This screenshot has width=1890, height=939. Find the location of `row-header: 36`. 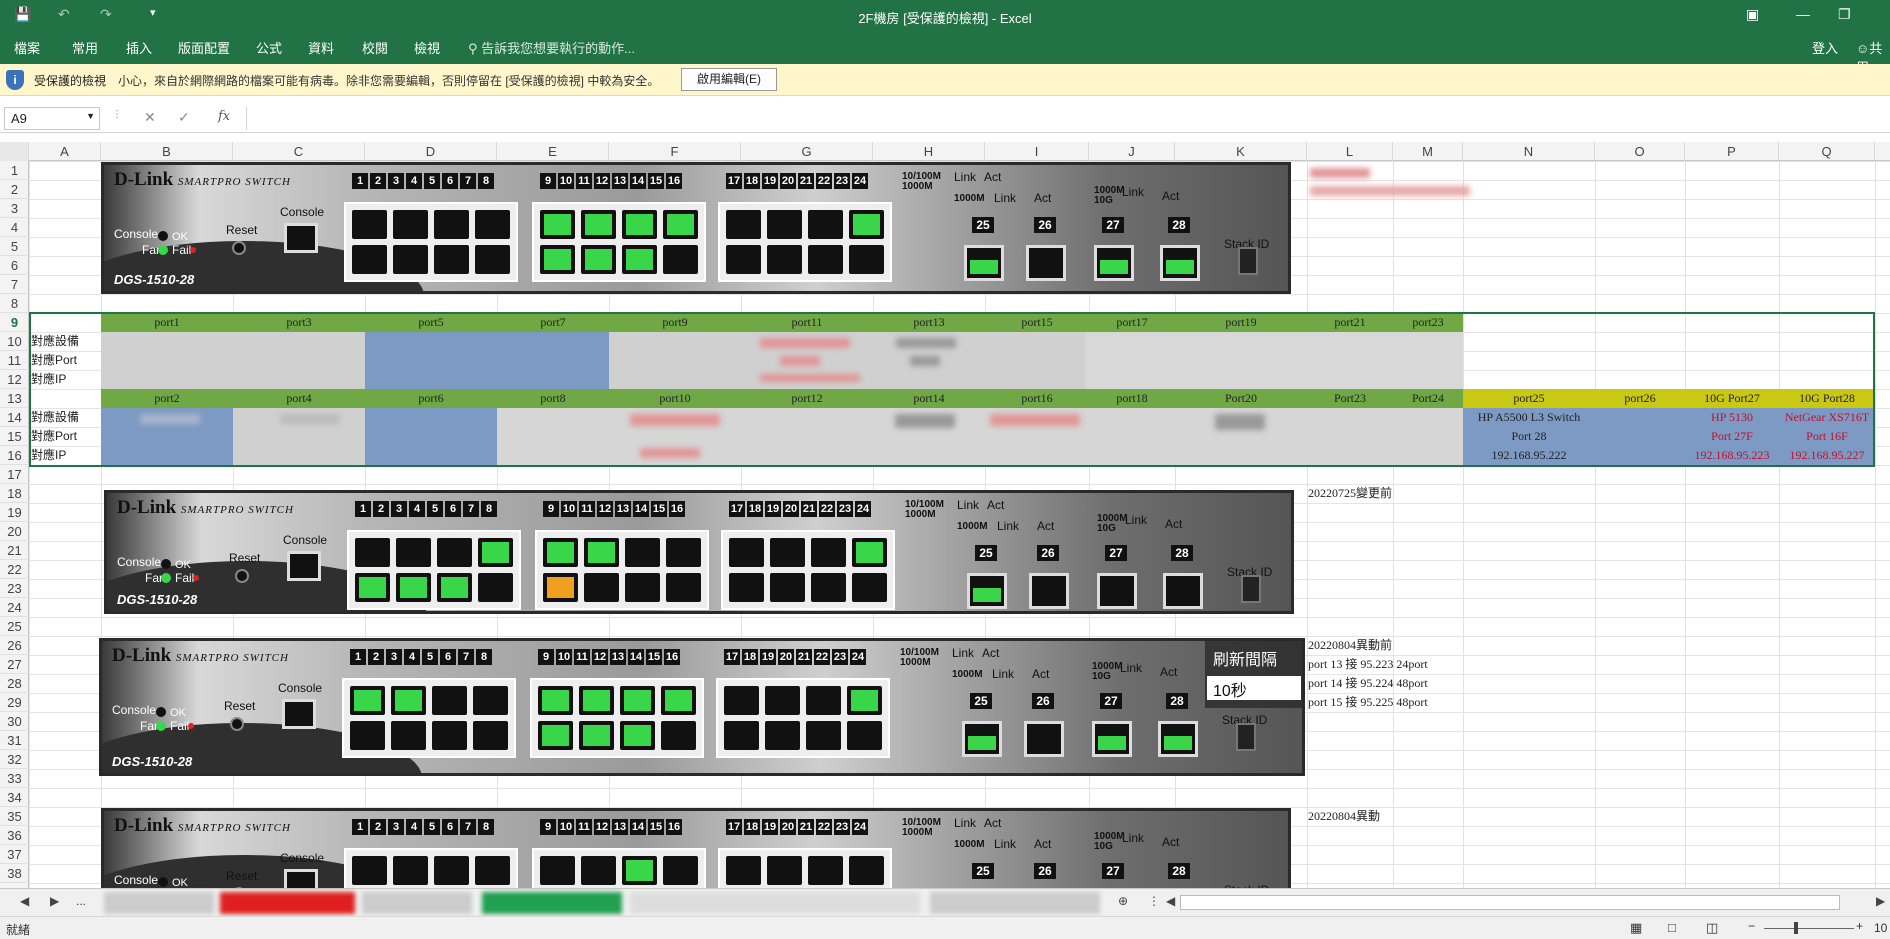

row-header: 36 is located at coordinates (14, 835).